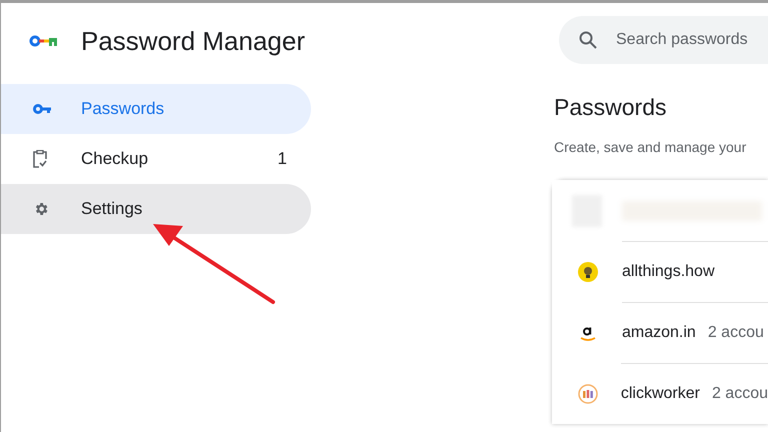 The image size is (768, 432). I want to click on sidebar-label: Checkup, so click(114, 159).